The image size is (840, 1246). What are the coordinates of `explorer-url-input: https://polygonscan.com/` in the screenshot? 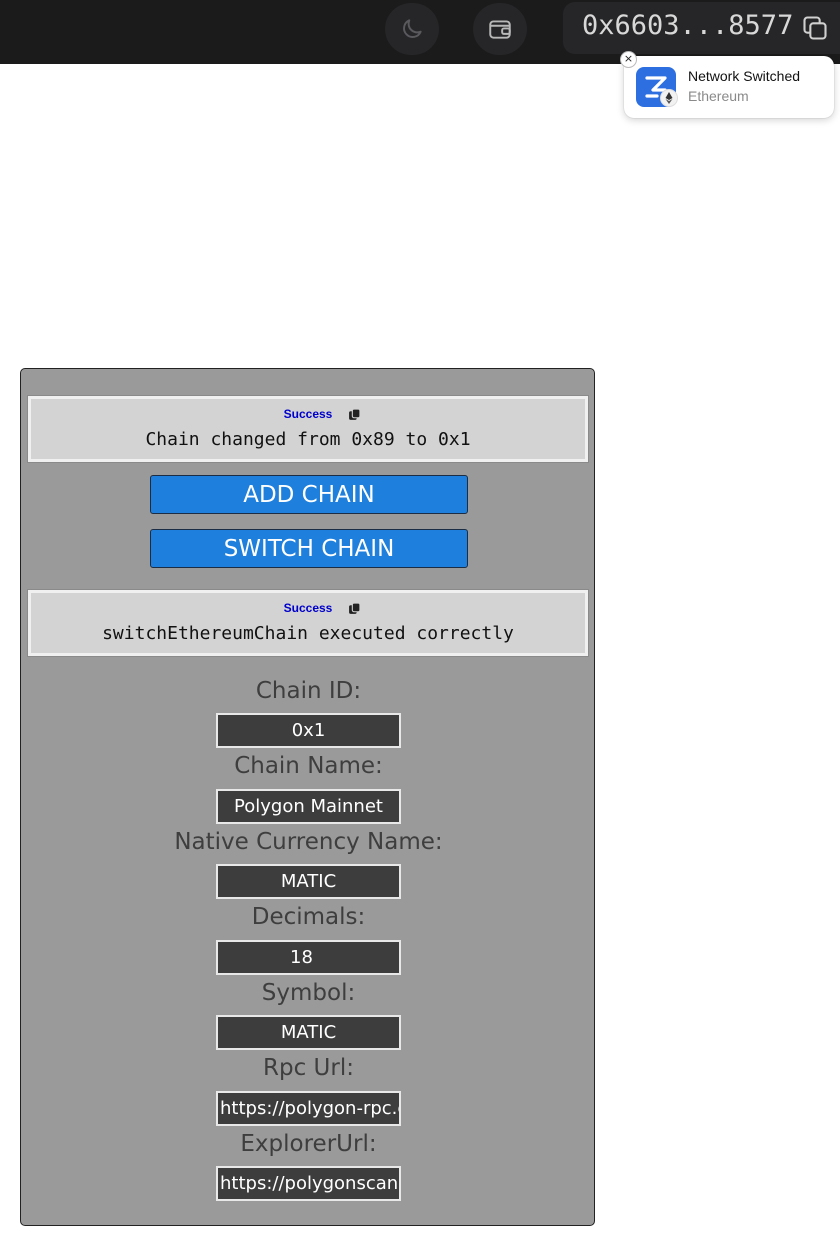 It's located at (308, 1183).